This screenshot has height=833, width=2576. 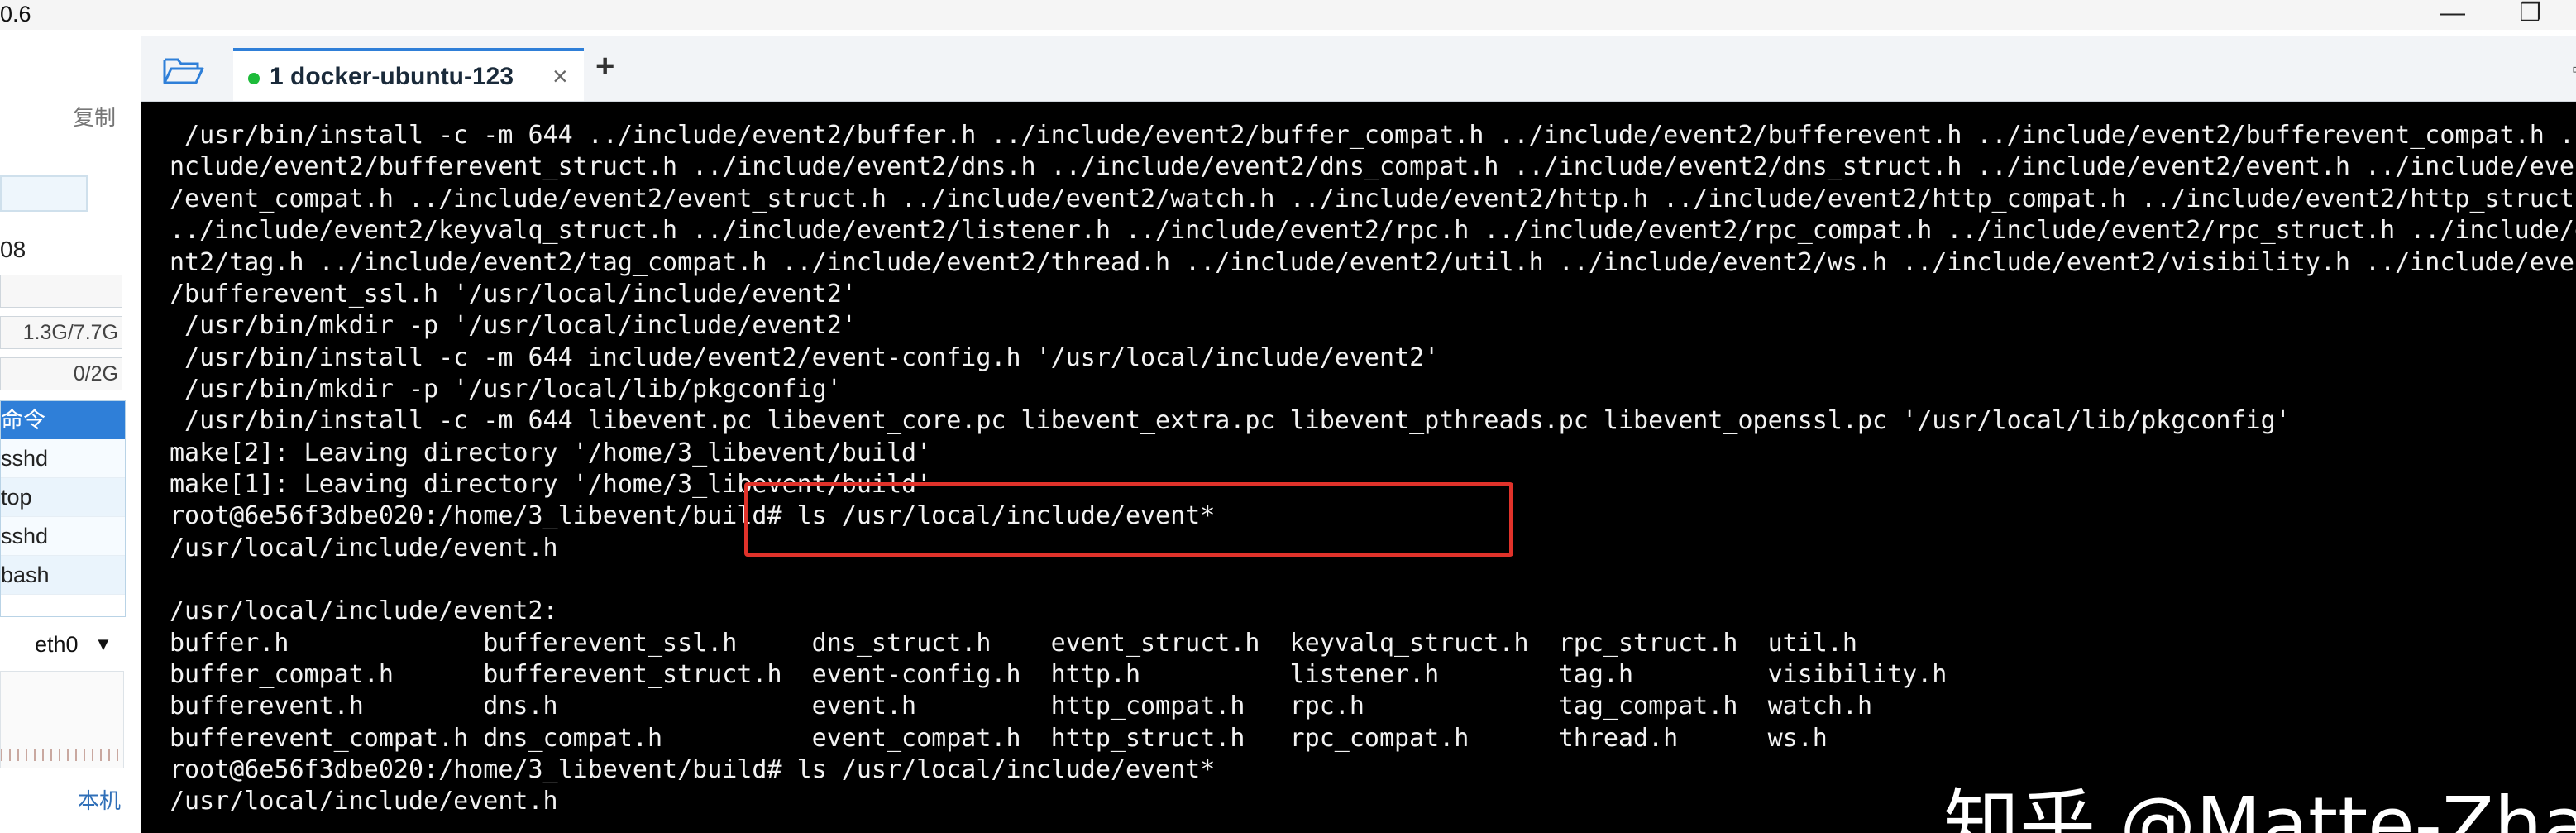 I want to click on layout-icon: ▫, so click(x=2574, y=69).